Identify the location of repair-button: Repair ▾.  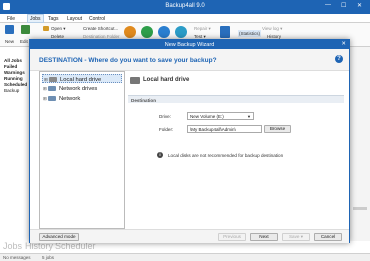
(202, 29).